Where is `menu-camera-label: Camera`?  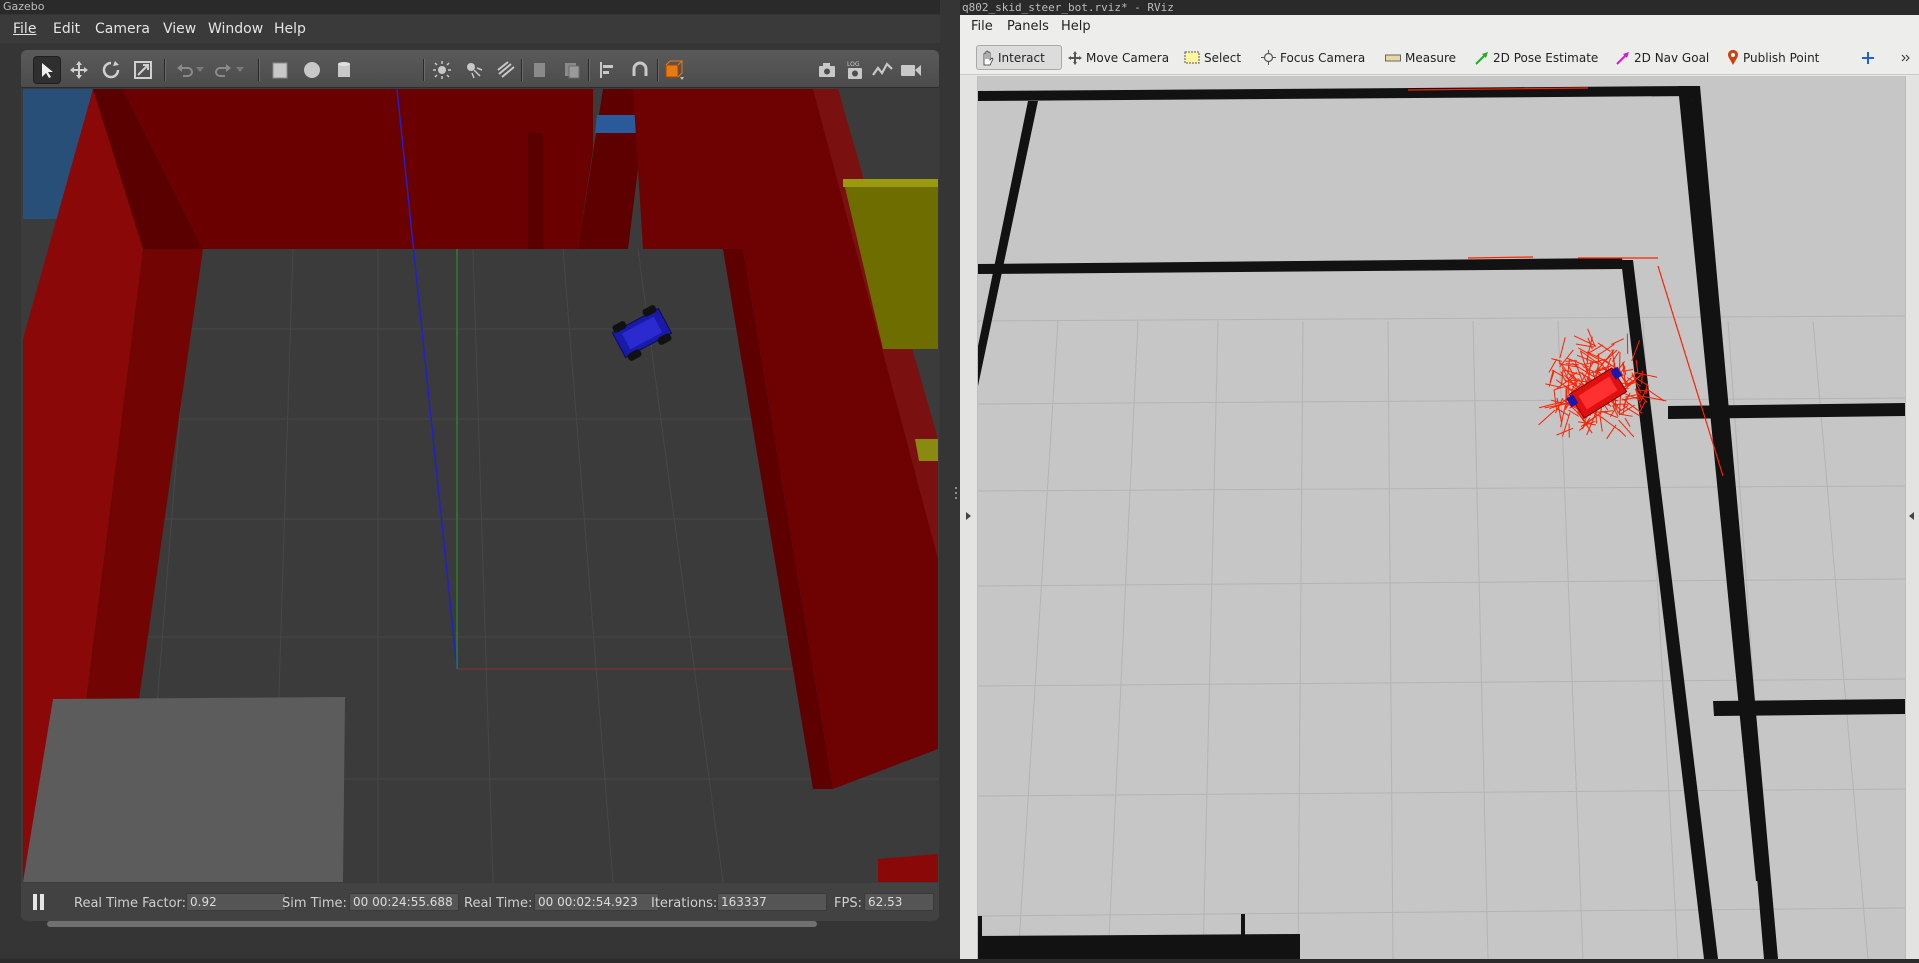 menu-camera-label: Camera is located at coordinates (122, 29).